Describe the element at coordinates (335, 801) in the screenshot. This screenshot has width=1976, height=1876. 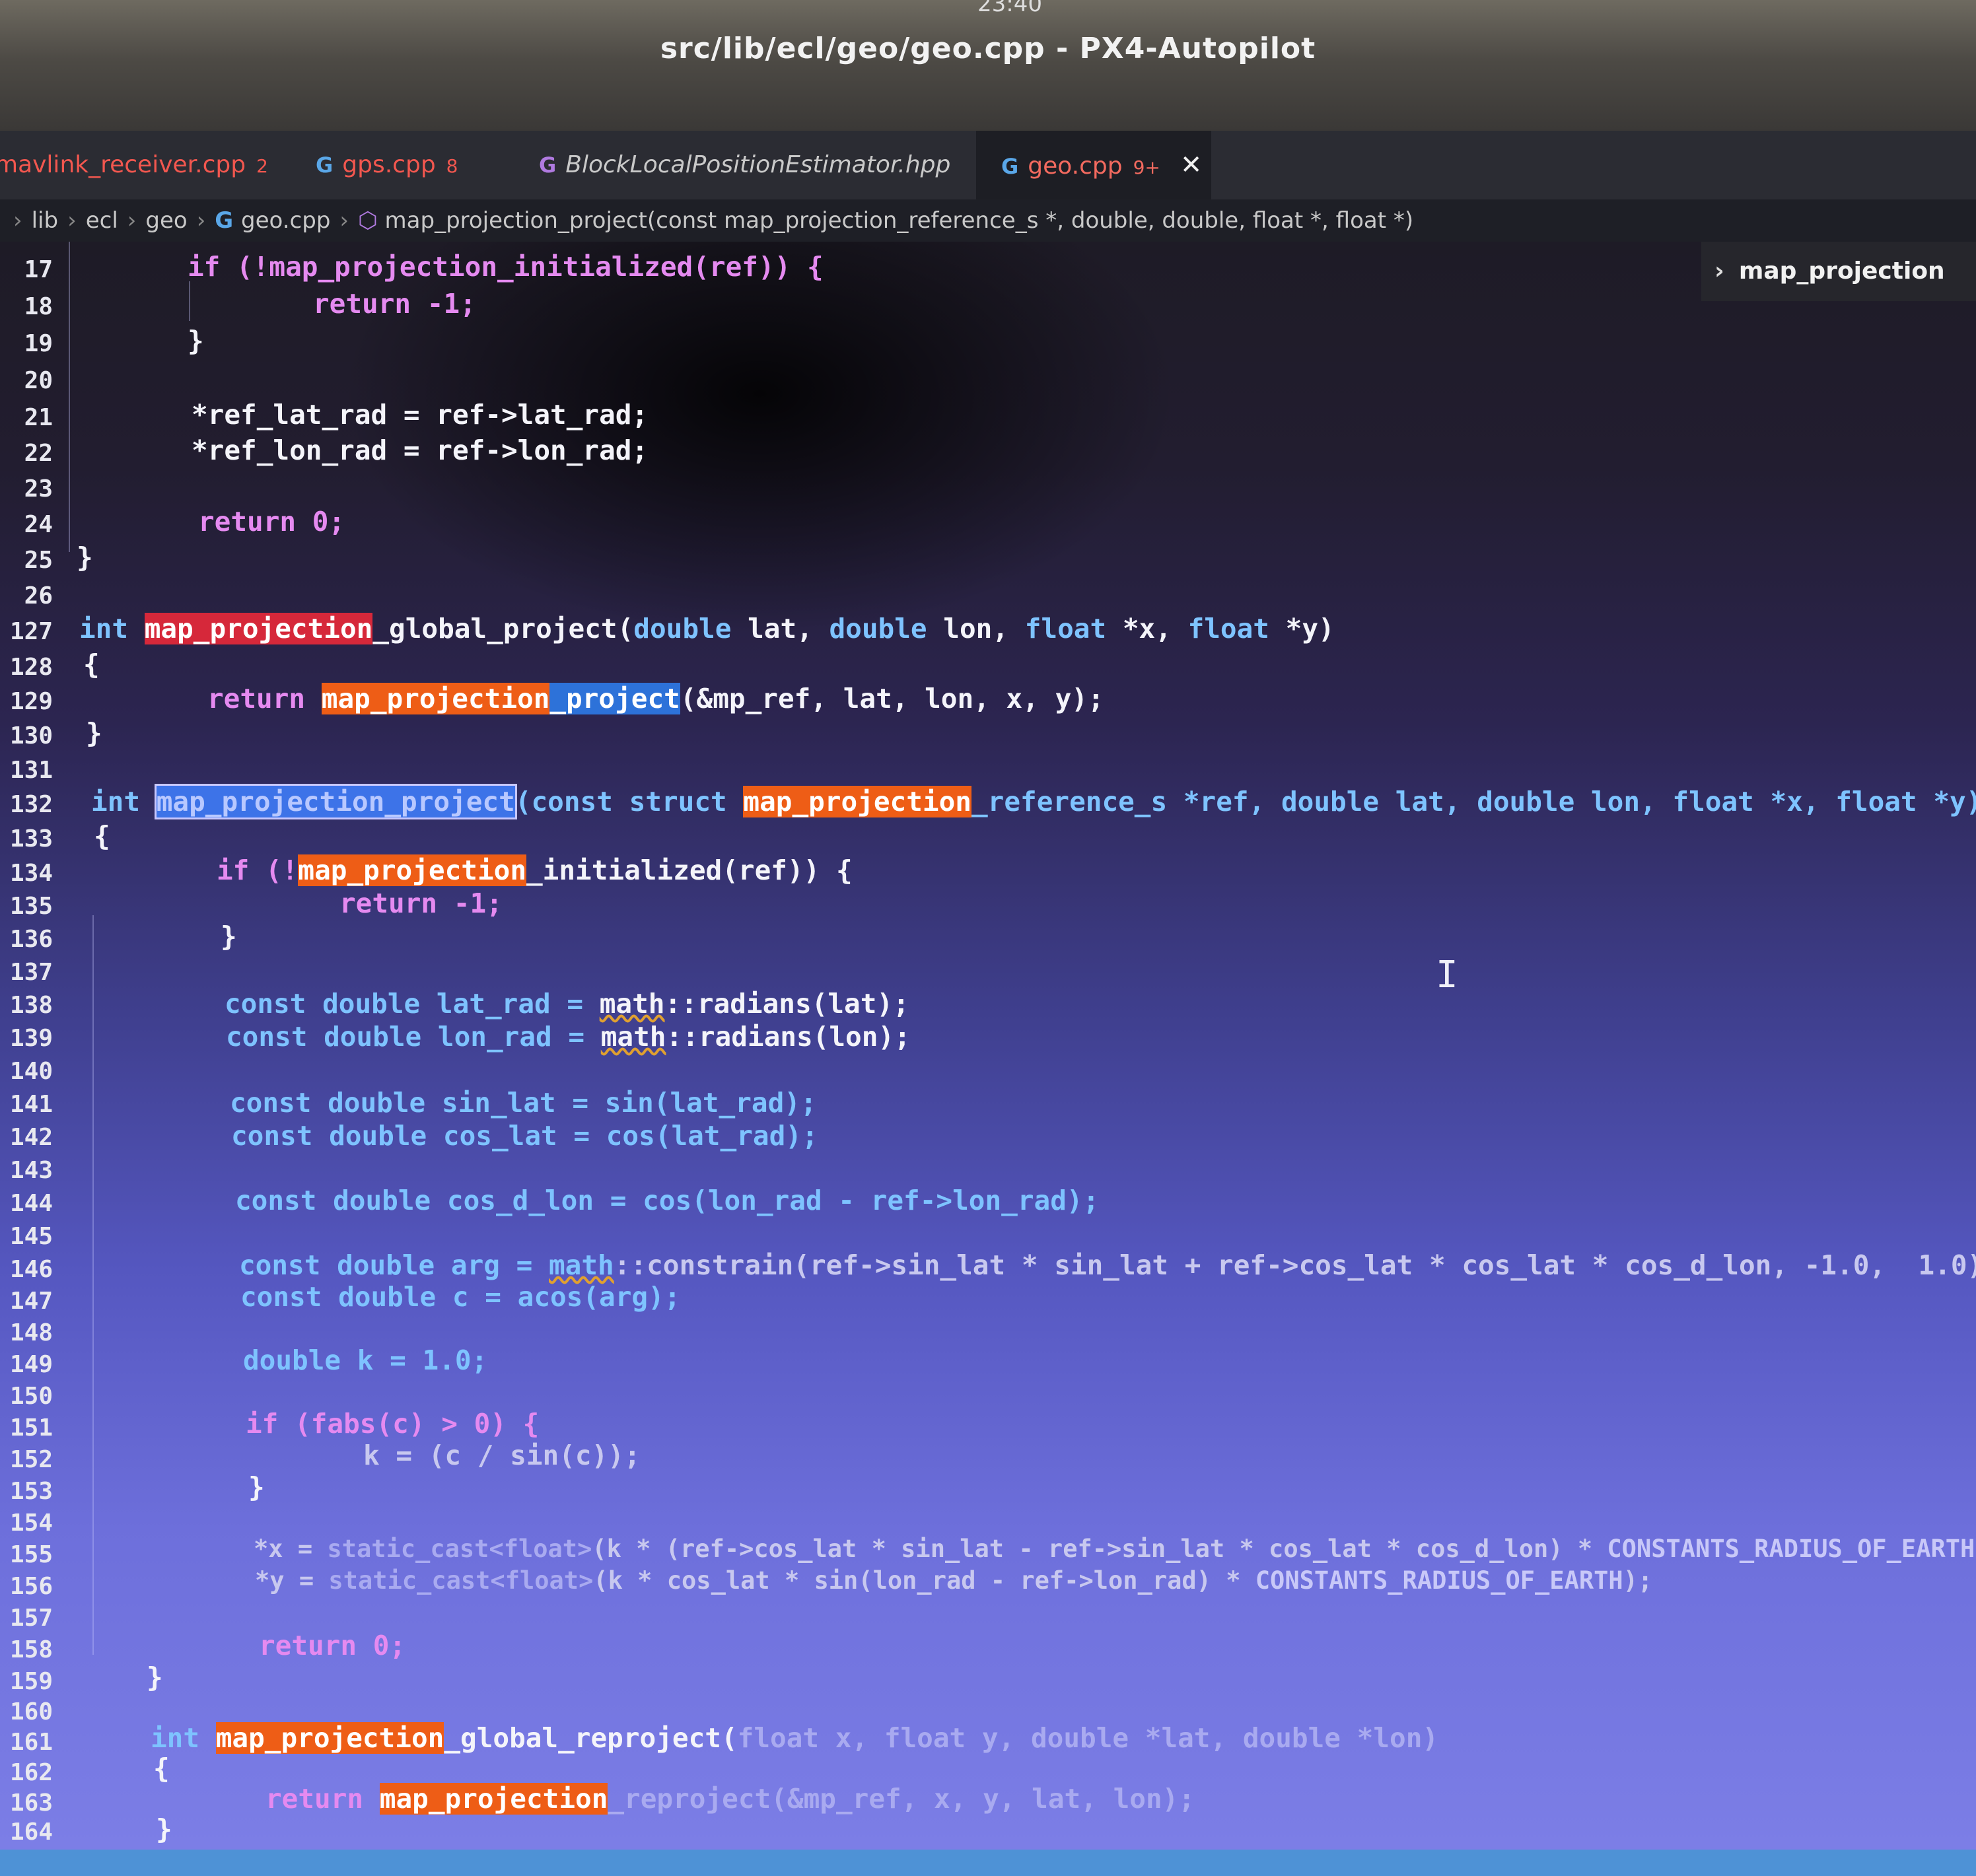
I see `selected-text: map_projection_project` at that location.